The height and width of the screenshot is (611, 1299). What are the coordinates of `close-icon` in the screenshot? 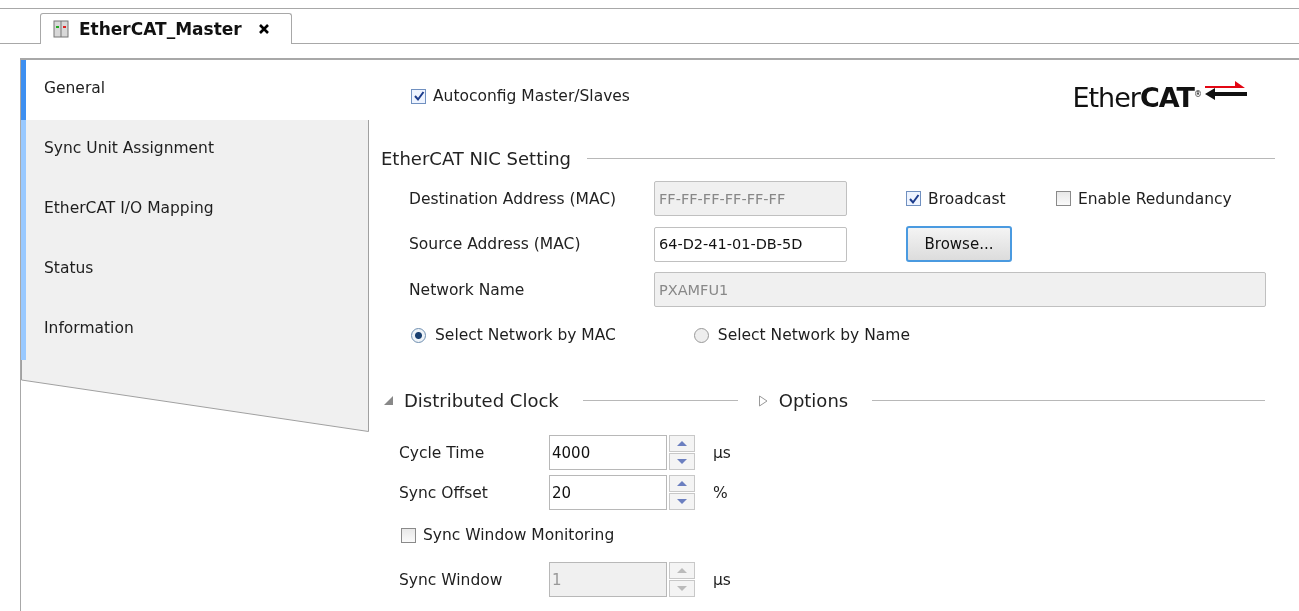 It's located at (263, 29).